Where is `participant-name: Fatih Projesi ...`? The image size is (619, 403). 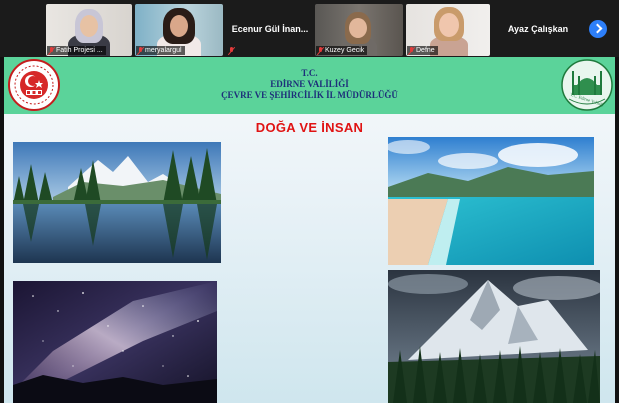 participant-name: Fatih Projesi ... is located at coordinates (79, 50).